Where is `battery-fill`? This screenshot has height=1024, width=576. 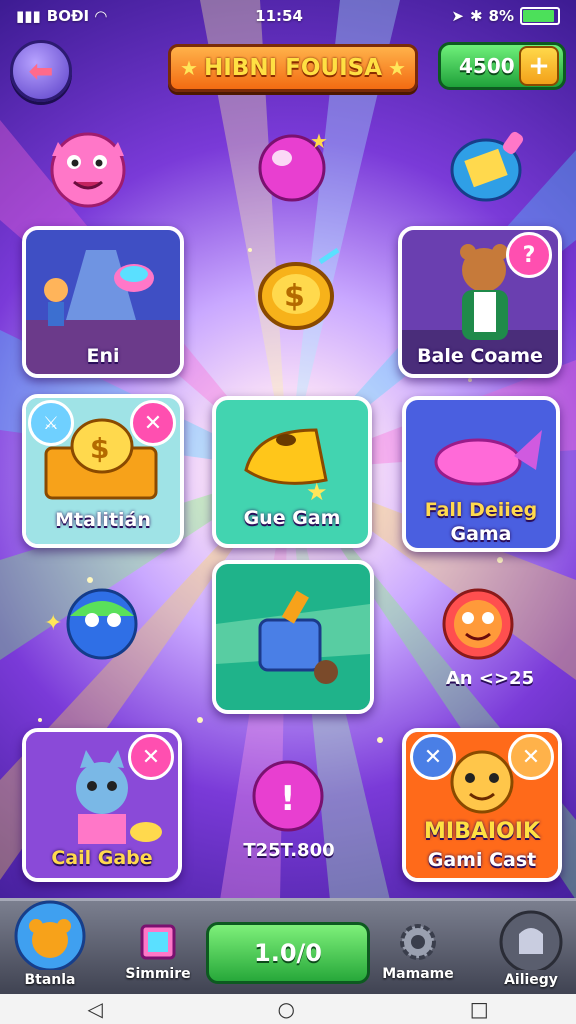 battery-fill is located at coordinates (538, 16).